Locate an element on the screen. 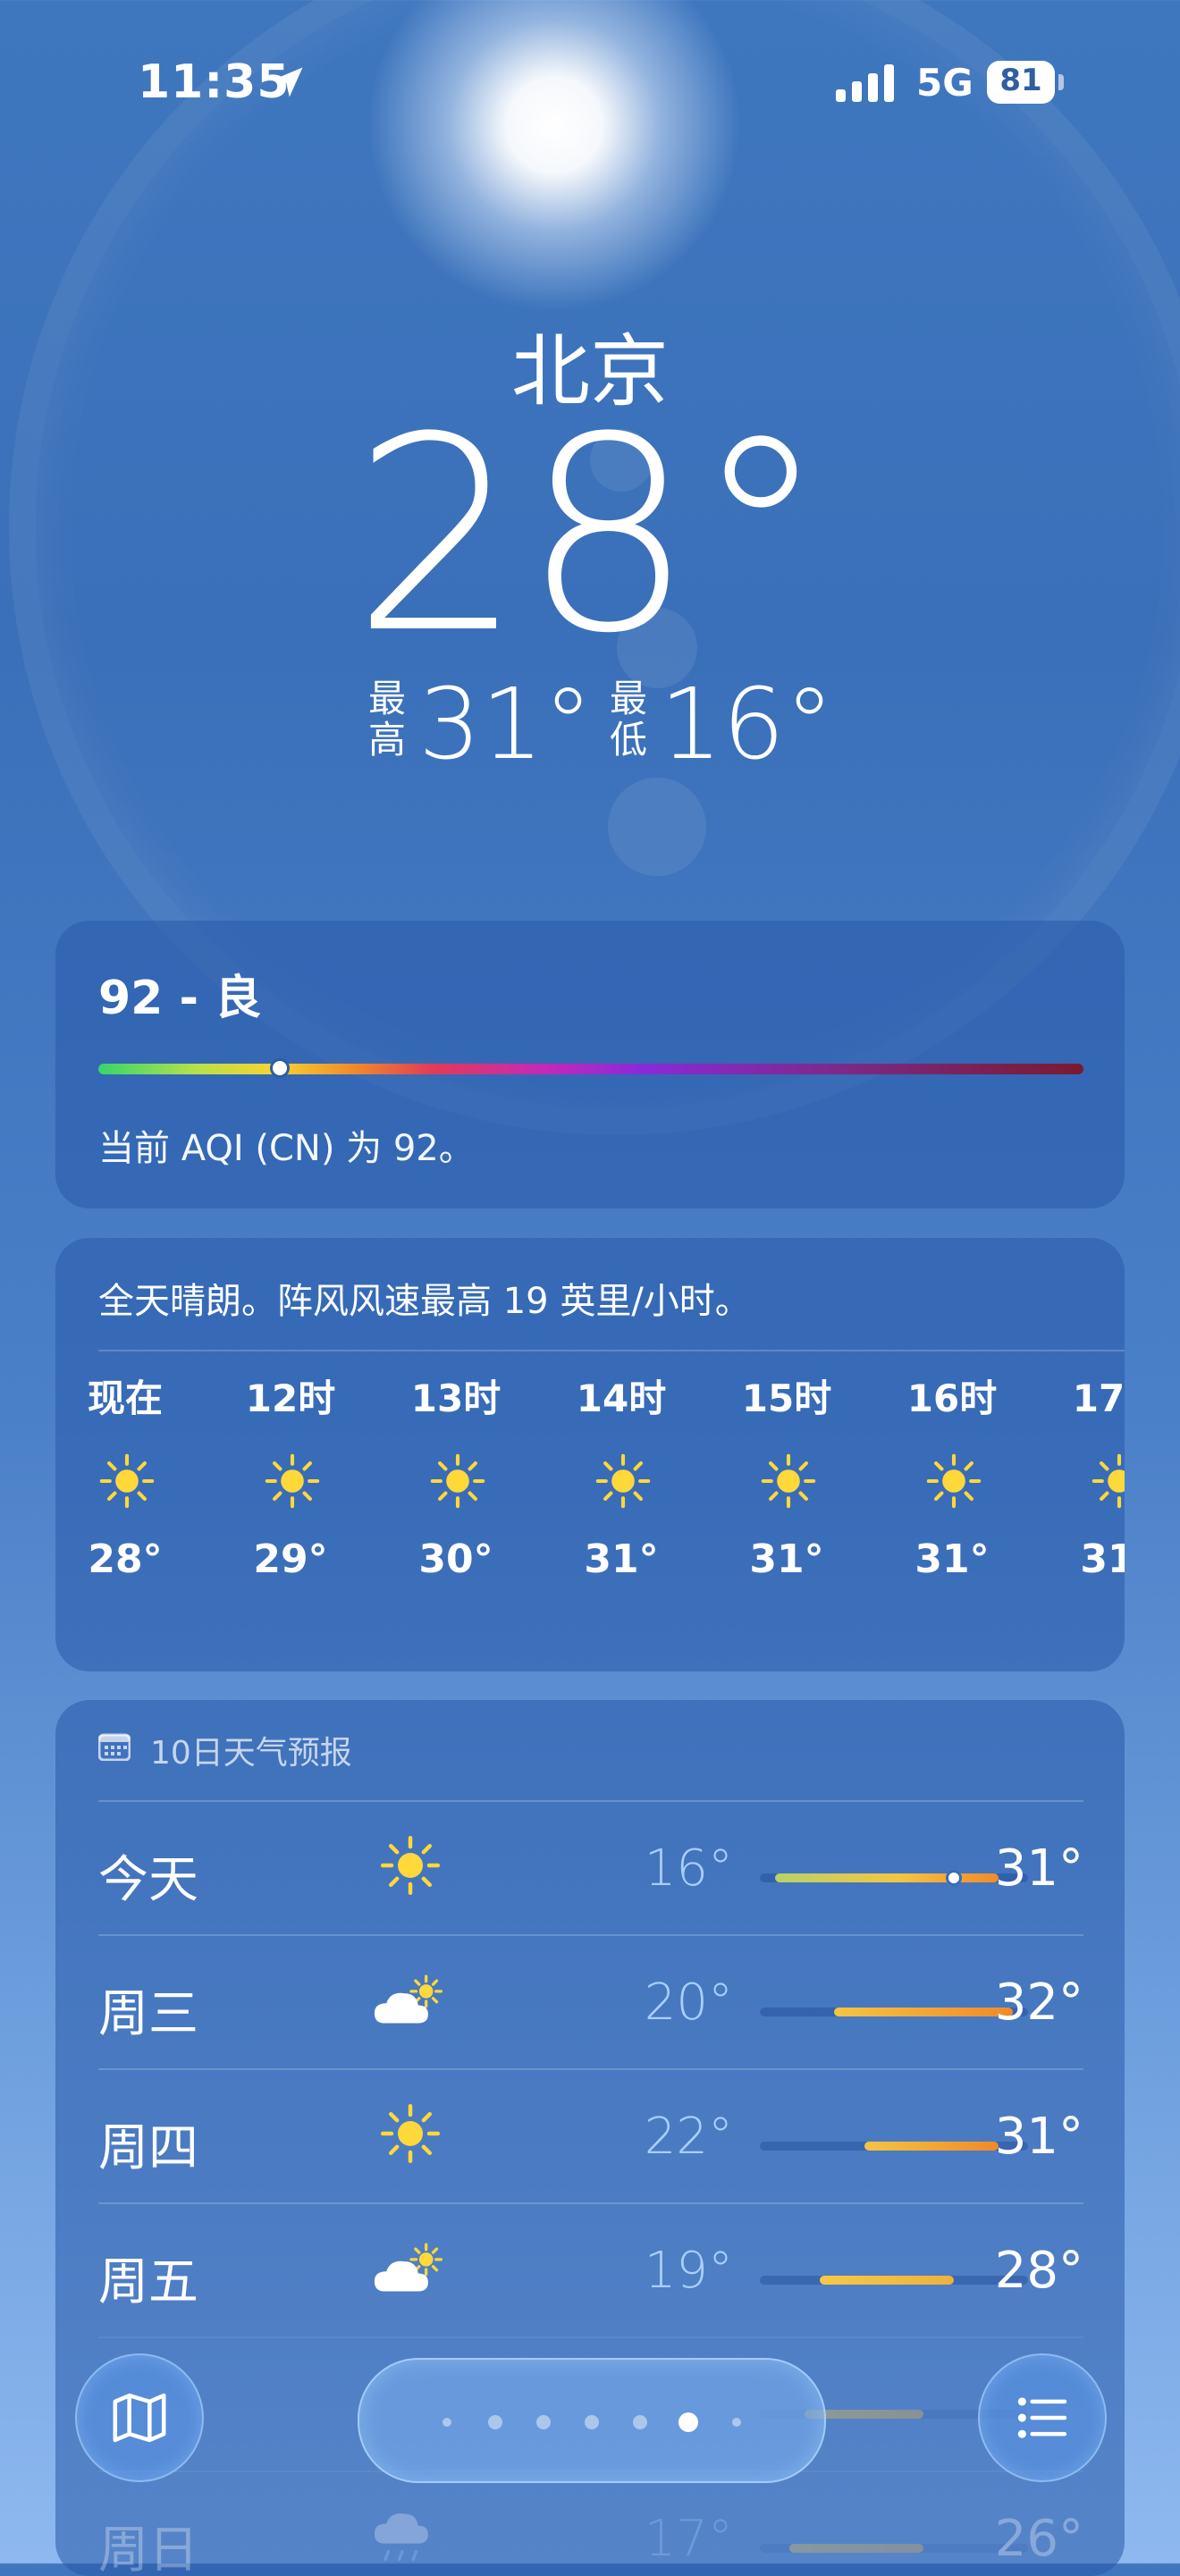  high-low: 最高 31° 最低 16° is located at coordinates (590, 729).